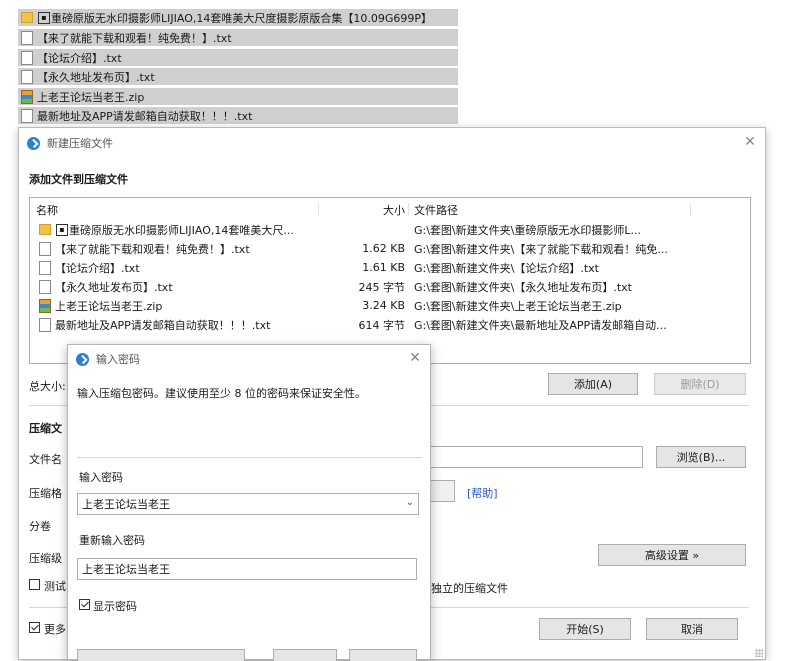  What do you see at coordinates (382, 287) in the screenshot?
I see `file-size: 245 字节` at bounding box center [382, 287].